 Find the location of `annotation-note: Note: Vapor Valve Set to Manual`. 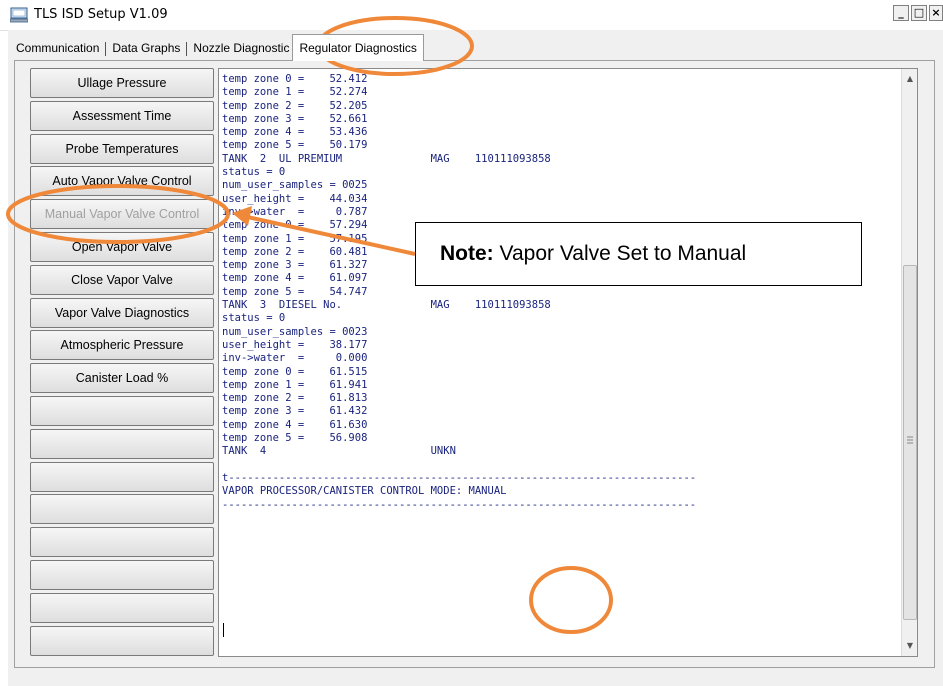

annotation-note: Note: Vapor Valve Set to Manual is located at coordinates (638, 254).